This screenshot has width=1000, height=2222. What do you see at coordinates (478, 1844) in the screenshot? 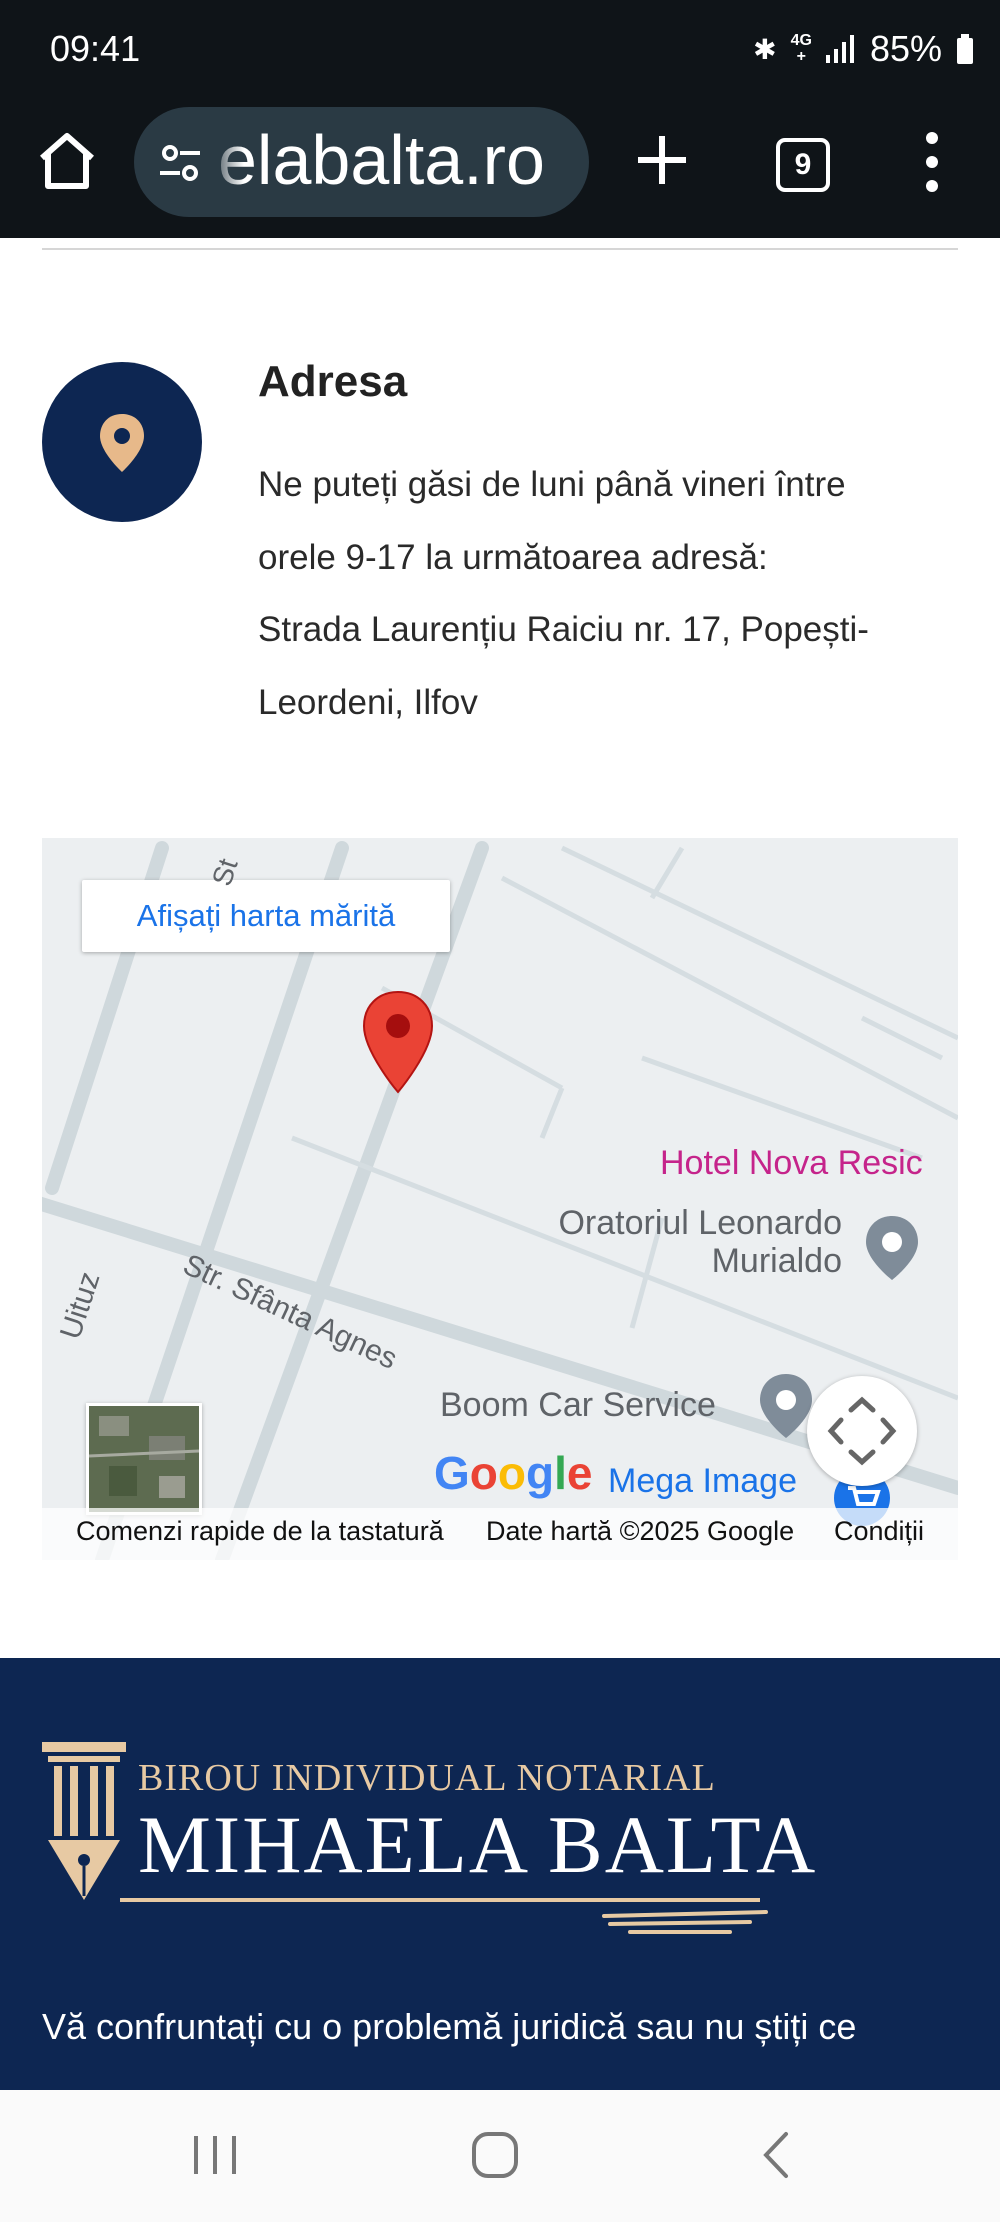
I see `brand-name: MIHAELA BALTA` at bounding box center [478, 1844].